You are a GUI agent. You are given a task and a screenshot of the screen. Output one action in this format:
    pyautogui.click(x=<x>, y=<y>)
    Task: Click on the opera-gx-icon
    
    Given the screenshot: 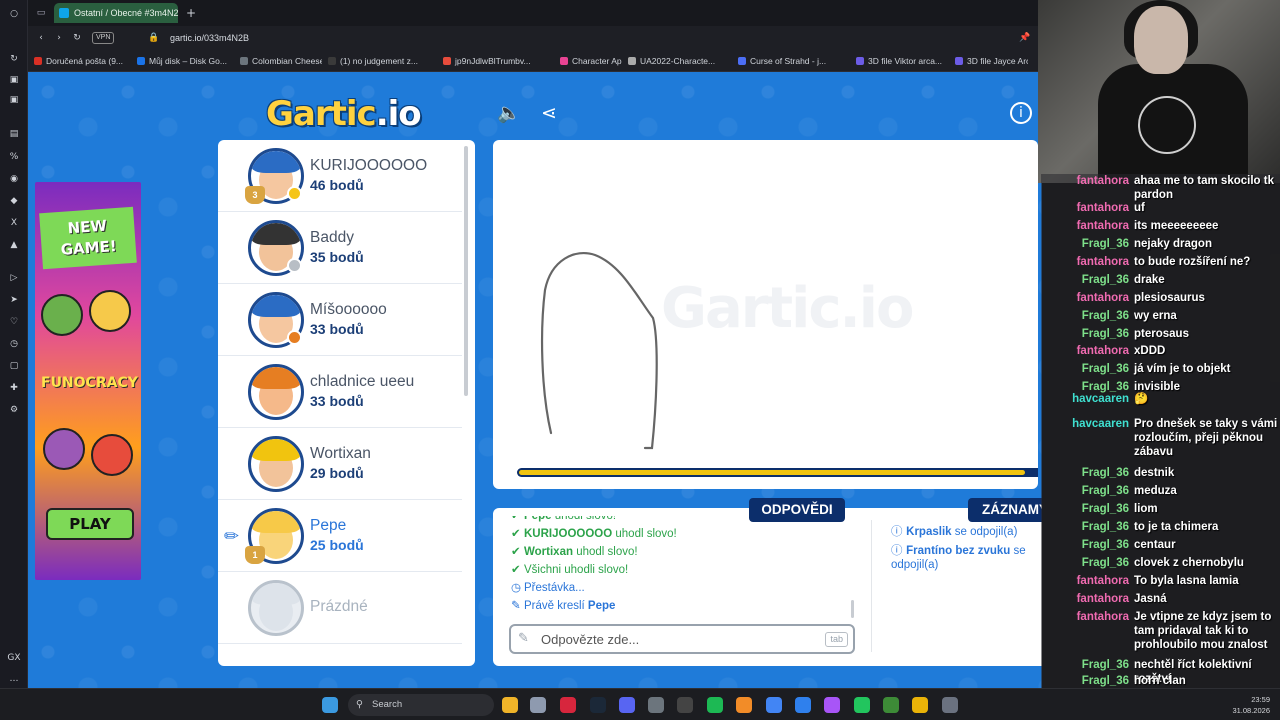 What is the action you would take?
    pyautogui.click(x=568, y=705)
    